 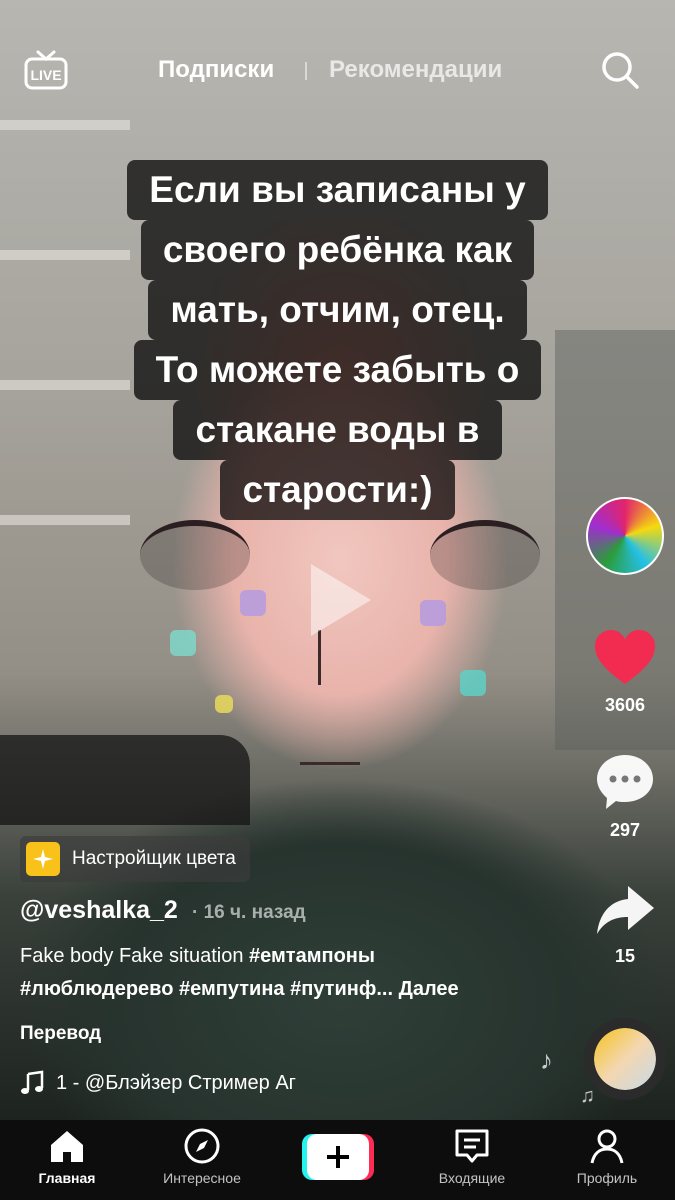 I want to click on share-count: 15, so click(x=625, y=956).